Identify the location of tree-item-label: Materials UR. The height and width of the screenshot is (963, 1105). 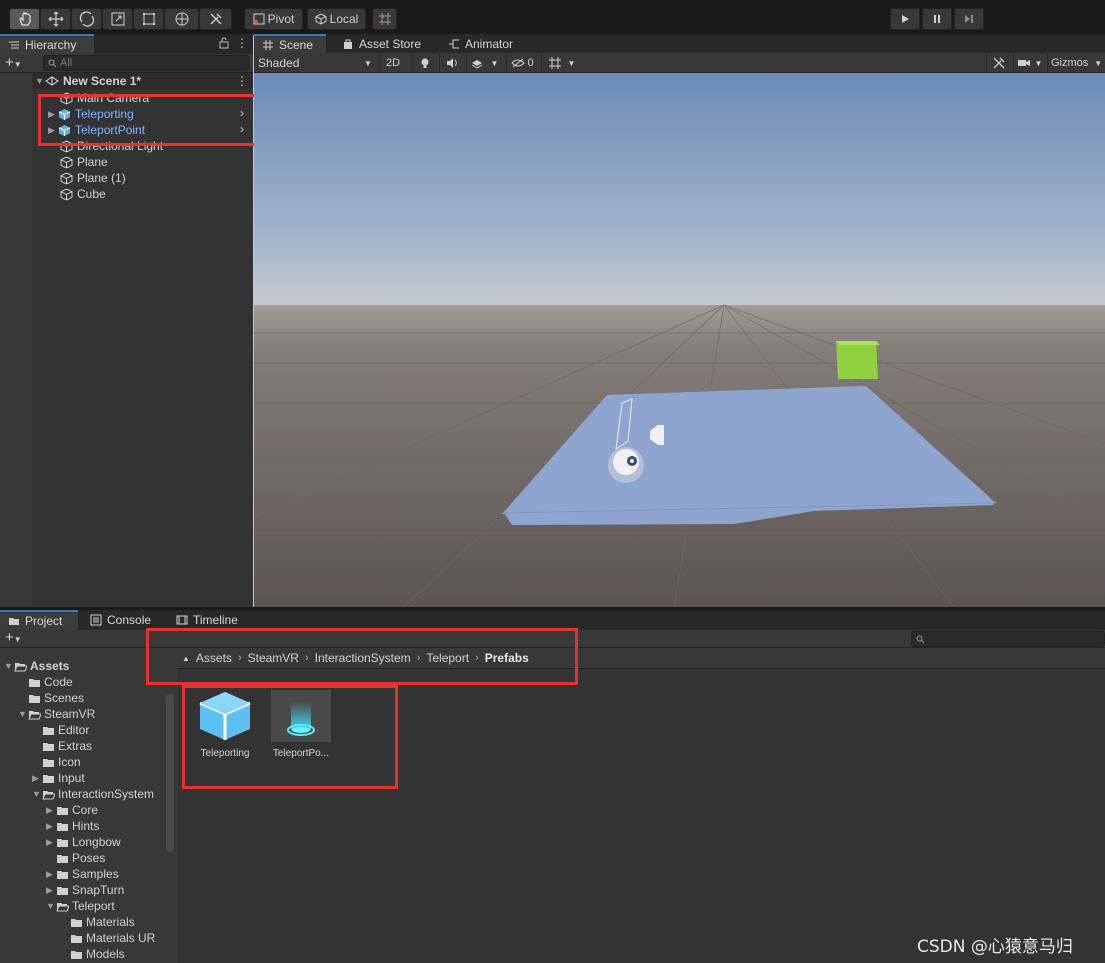
(121, 938).